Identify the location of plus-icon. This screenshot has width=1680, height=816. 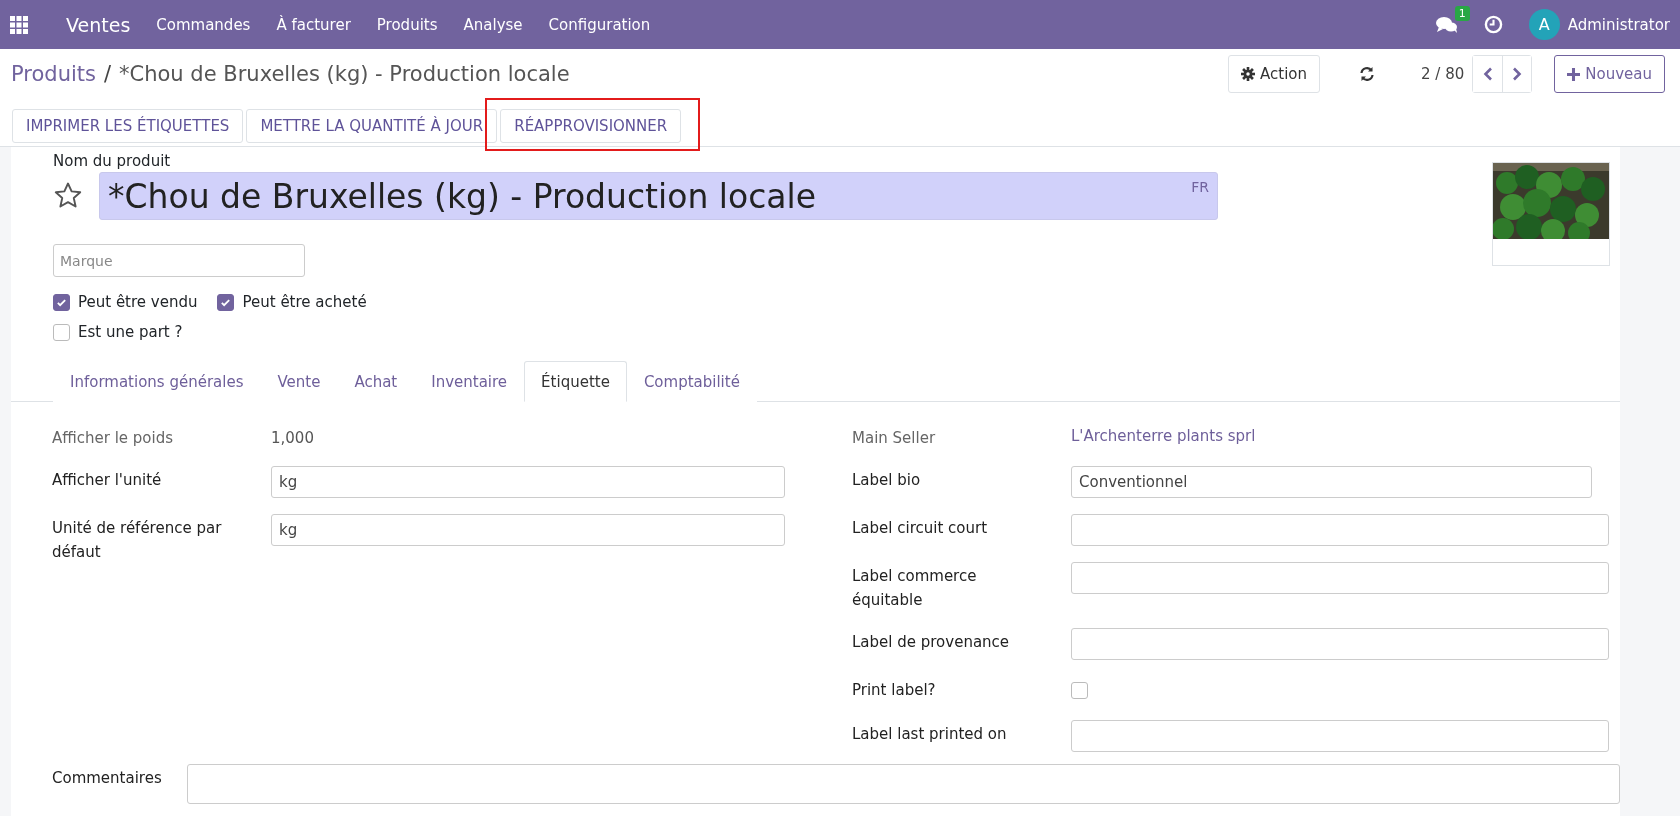
(1574, 74).